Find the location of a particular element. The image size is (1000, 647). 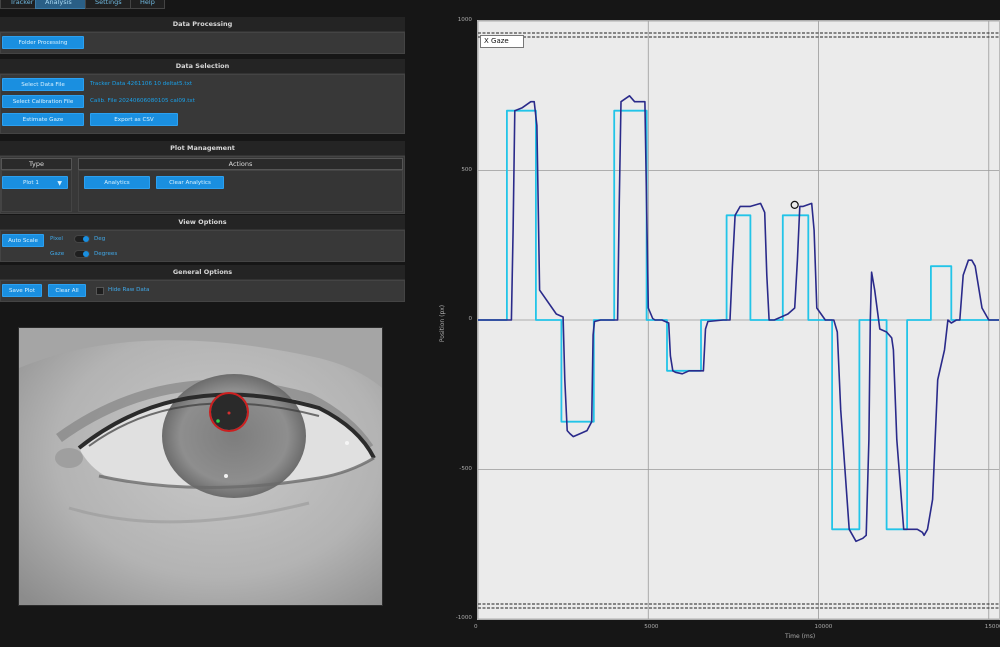

plot-type-select: Plot 1 ▼ is located at coordinates (35, 182).